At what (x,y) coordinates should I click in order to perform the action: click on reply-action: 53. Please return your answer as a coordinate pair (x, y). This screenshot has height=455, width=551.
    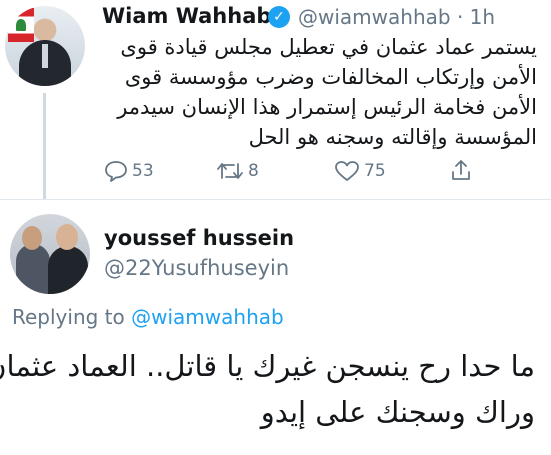
    Looking at the image, I should click on (129, 171).